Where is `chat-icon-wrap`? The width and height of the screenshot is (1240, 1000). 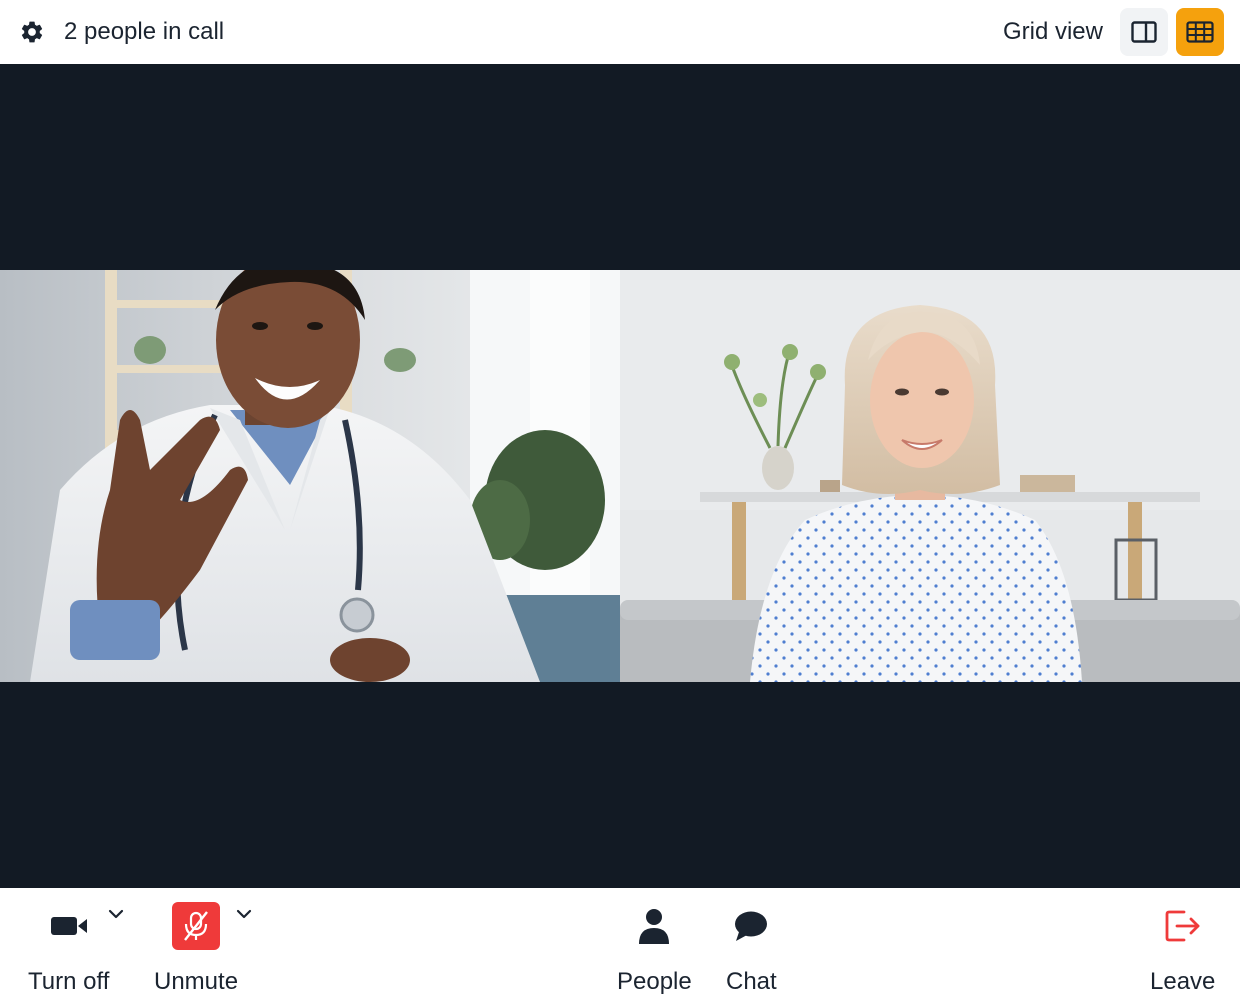 chat-icon-wrap is located at coordinates (751, 926).